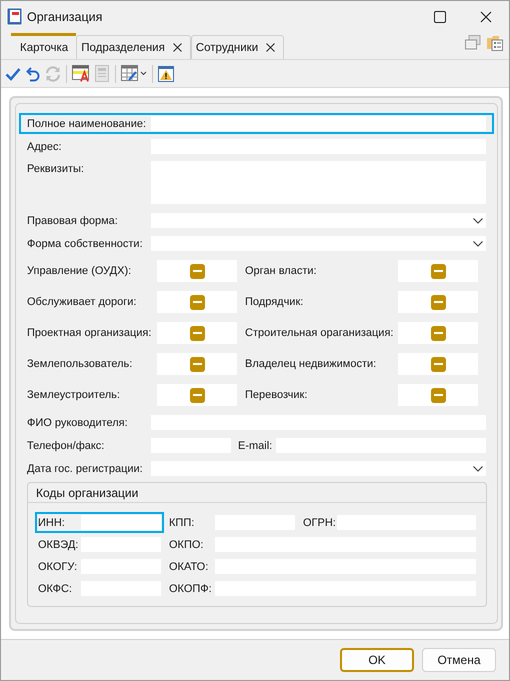 Image resolution: width=510 pixels, height=681 pixels. I want to click on undo-icon, so click(33, 74).